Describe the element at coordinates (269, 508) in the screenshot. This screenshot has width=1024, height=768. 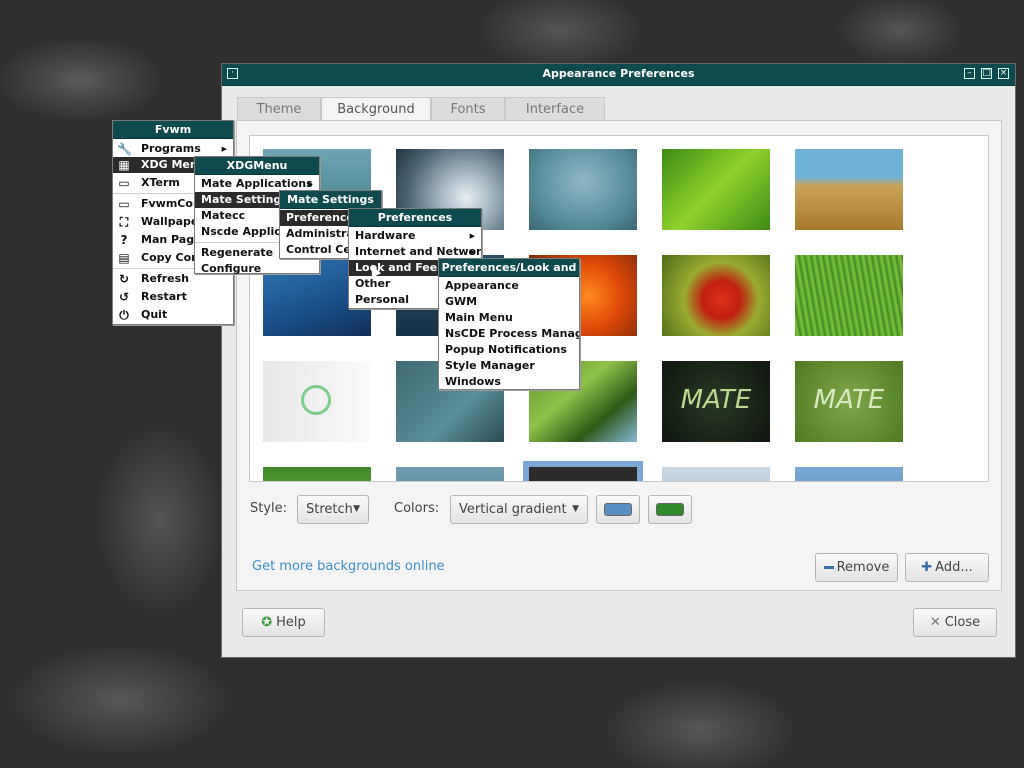
I see `style-label: Style:` at that location.